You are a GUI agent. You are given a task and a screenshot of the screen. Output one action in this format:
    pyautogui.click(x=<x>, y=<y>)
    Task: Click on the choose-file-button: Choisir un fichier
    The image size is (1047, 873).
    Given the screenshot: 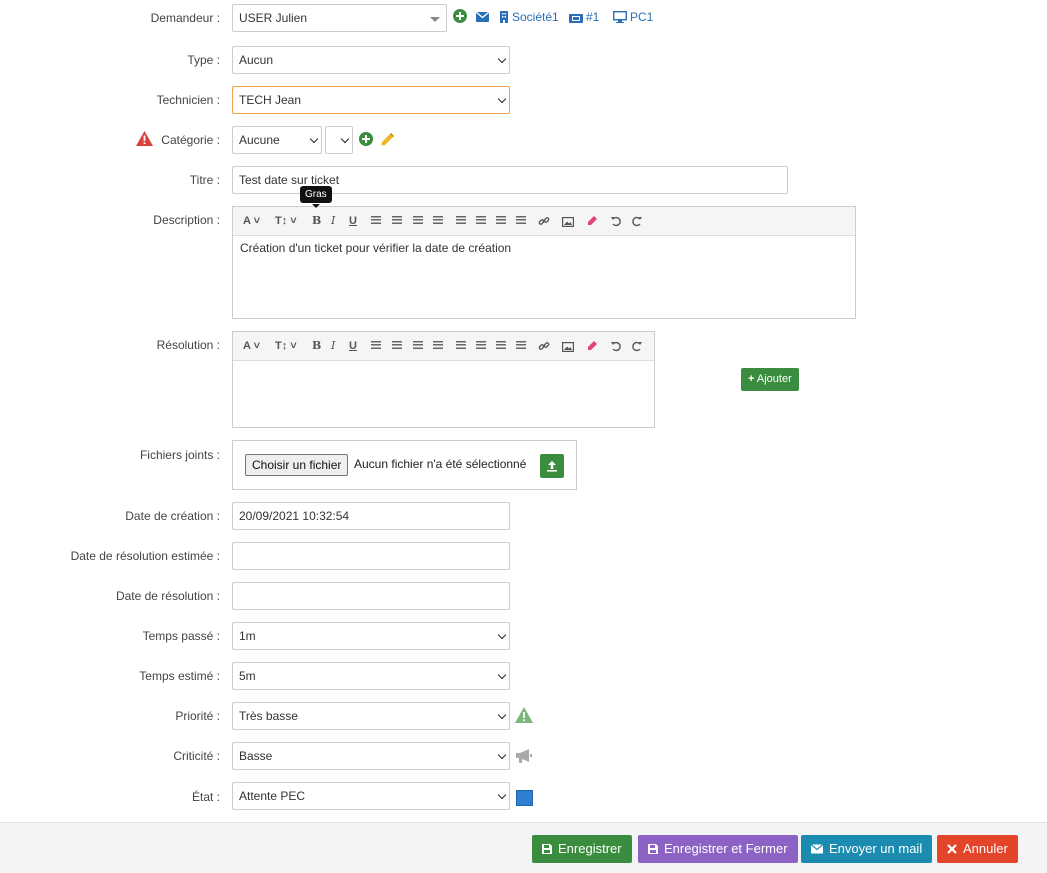 What is the action you would take?
    pyautogui.click(x=297, y=465)
    